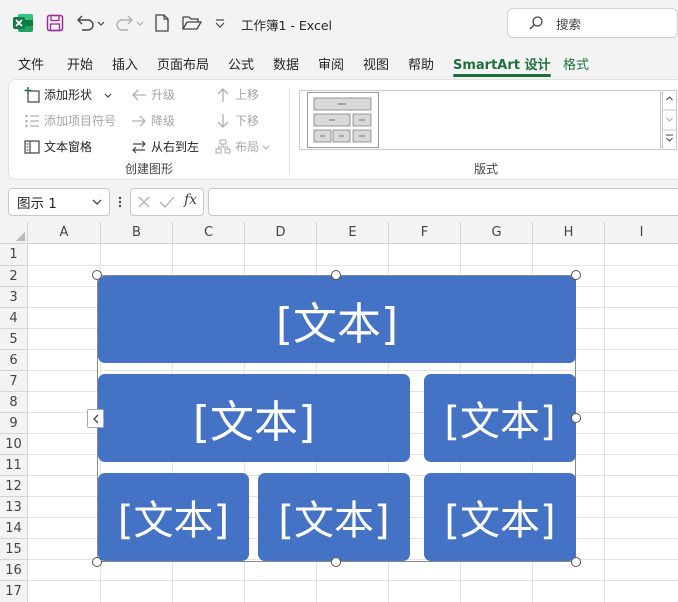 This screenshot has width=678, height=602. I want to click on formula-input, so click(443, 202).